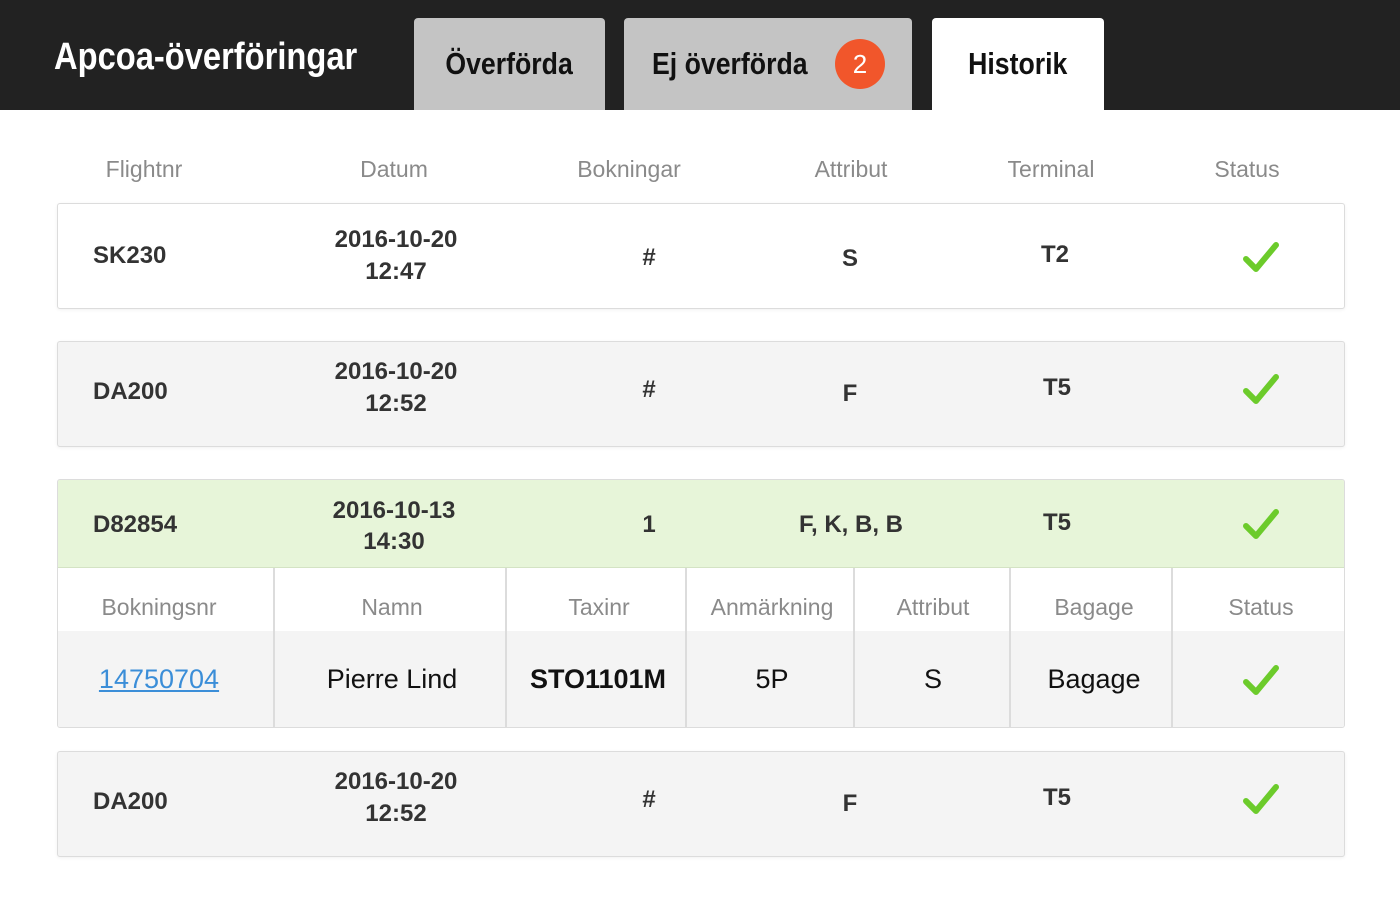  Describe the element at coordinates (394, 542) in the screenshot. I see `flight-time: 14:30` at that location.